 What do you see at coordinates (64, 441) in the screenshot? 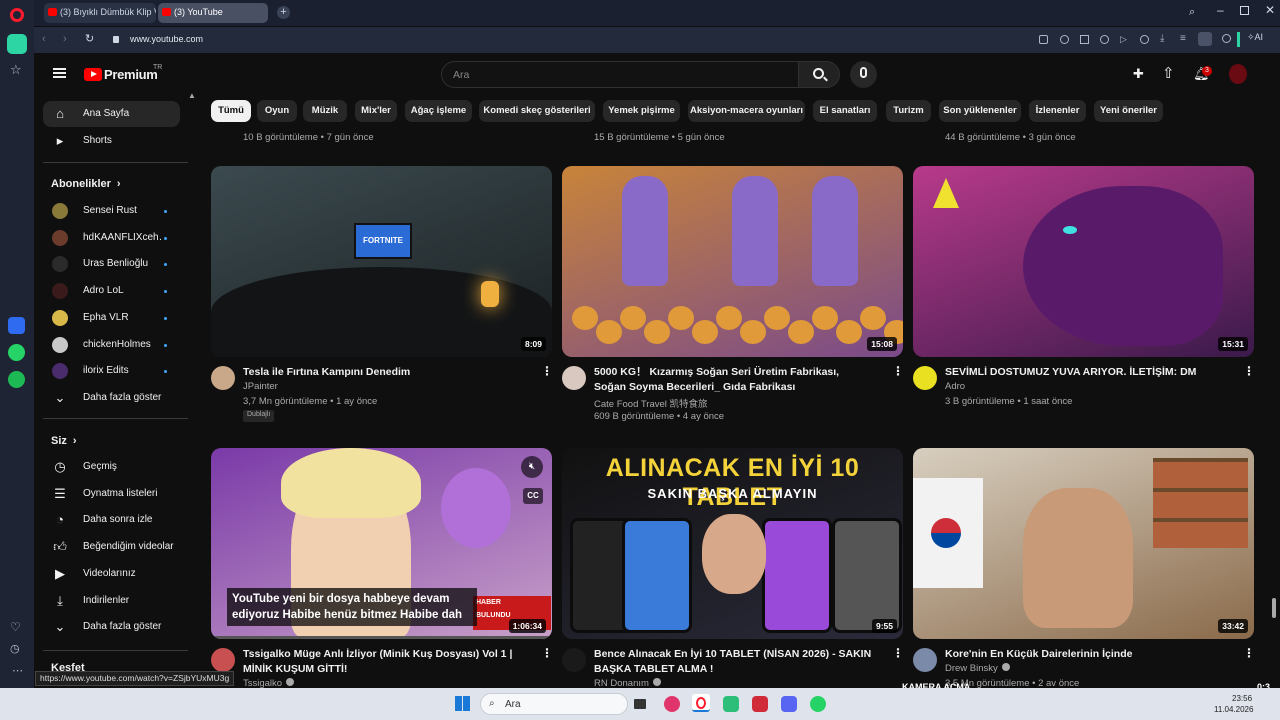
I see `you-heading: Siz ›` at bounding box center [64, 441].